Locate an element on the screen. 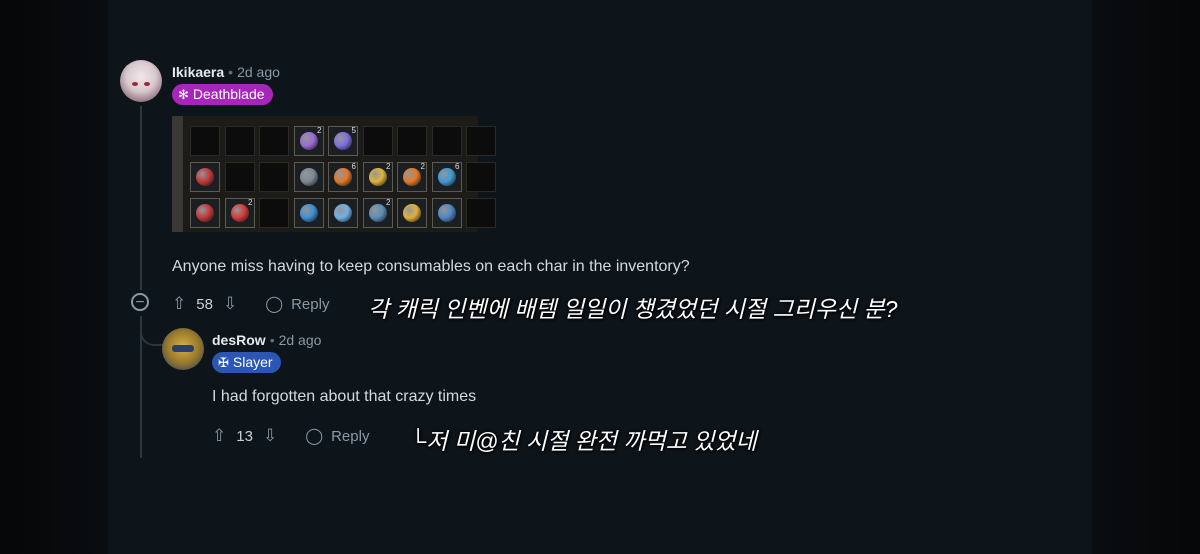 This screenshot has height=554, width=1200. comment1-reply-button: Reply is located at coordinates (310, 304).